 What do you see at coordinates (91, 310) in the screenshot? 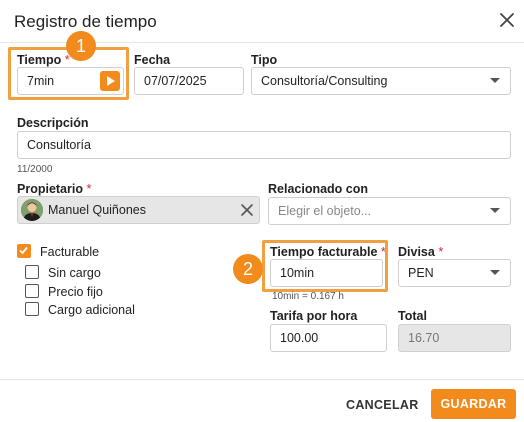
I see `cargo-adicional-label: Cargo adicional` at bounding box center [91, 310].